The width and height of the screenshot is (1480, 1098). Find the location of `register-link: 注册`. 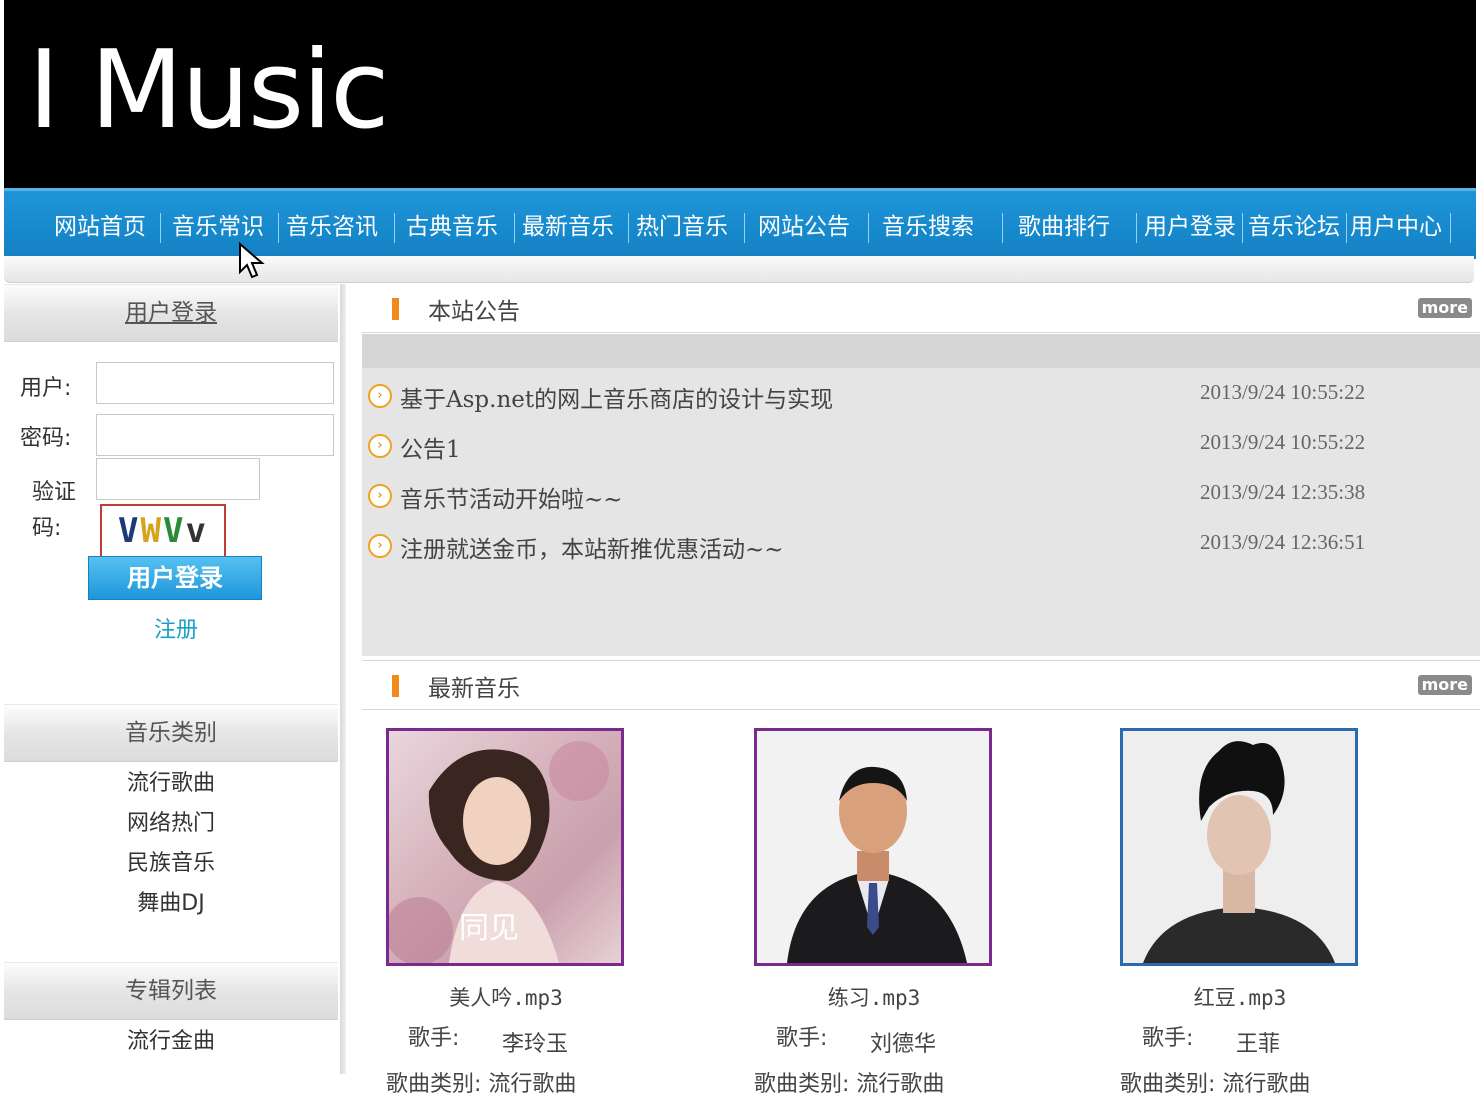

register-link: 注册 is located at coordinates (176, 628).